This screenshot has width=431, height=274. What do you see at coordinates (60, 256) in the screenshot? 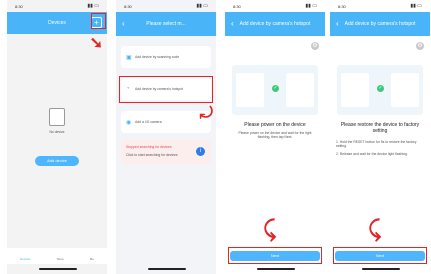
I see `tab-store: Store` at bounding box center [60, 256].